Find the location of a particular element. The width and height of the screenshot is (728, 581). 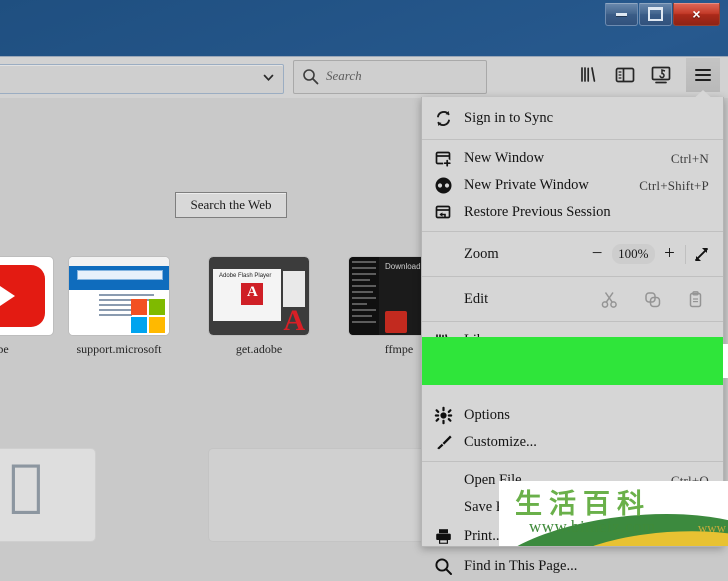

tile-youtube: be is located at coordinates (27, 306).